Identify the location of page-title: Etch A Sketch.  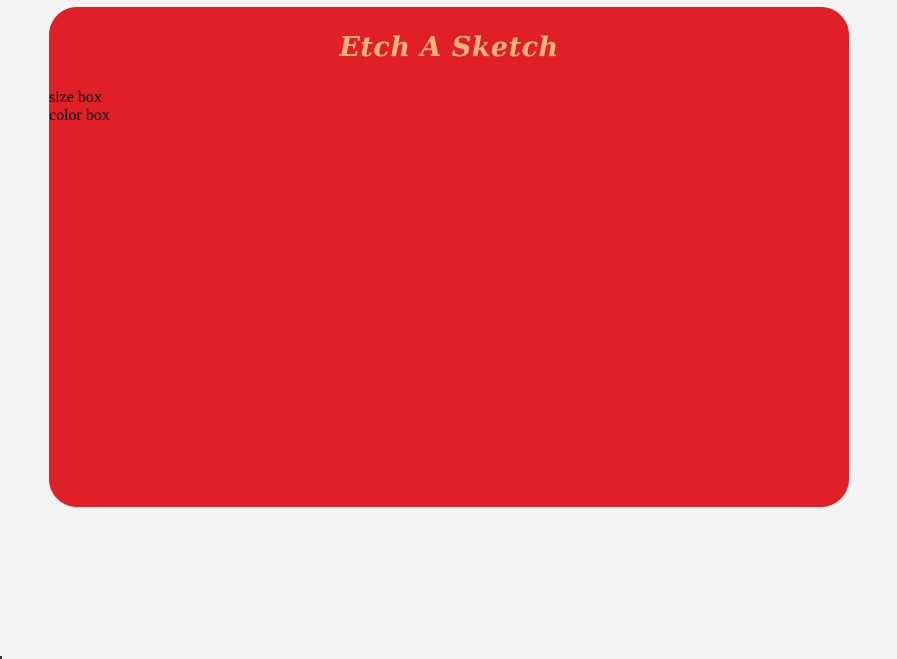
(449, 47).